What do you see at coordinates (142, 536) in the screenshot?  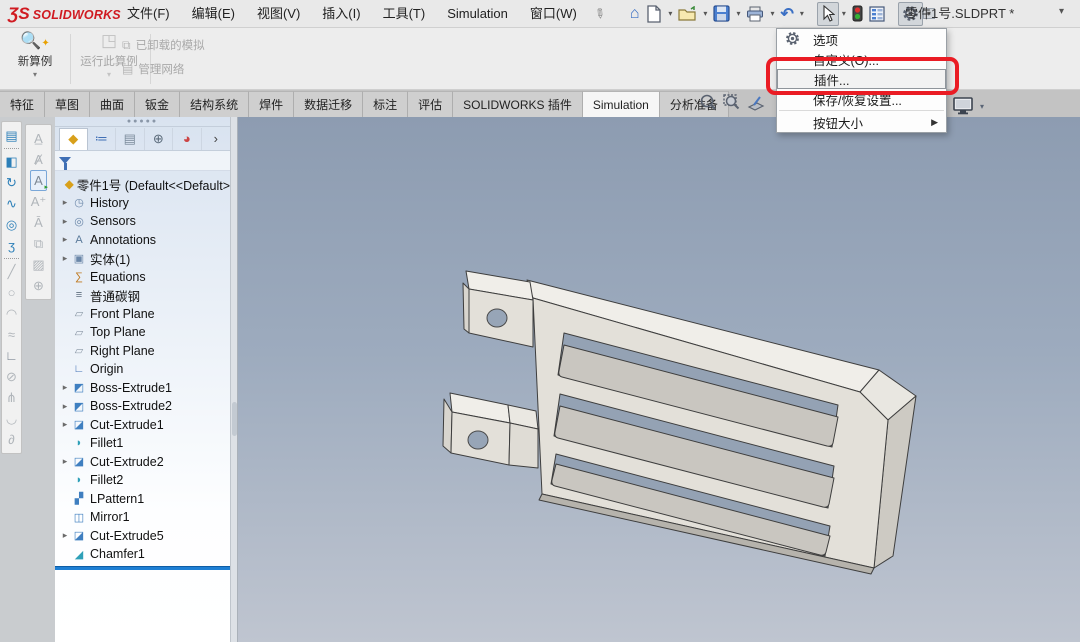 I see `tree-item-Cut-Extrude5: ▸ ◪ Cut-Extrude5` at bounding box center [142, 536].